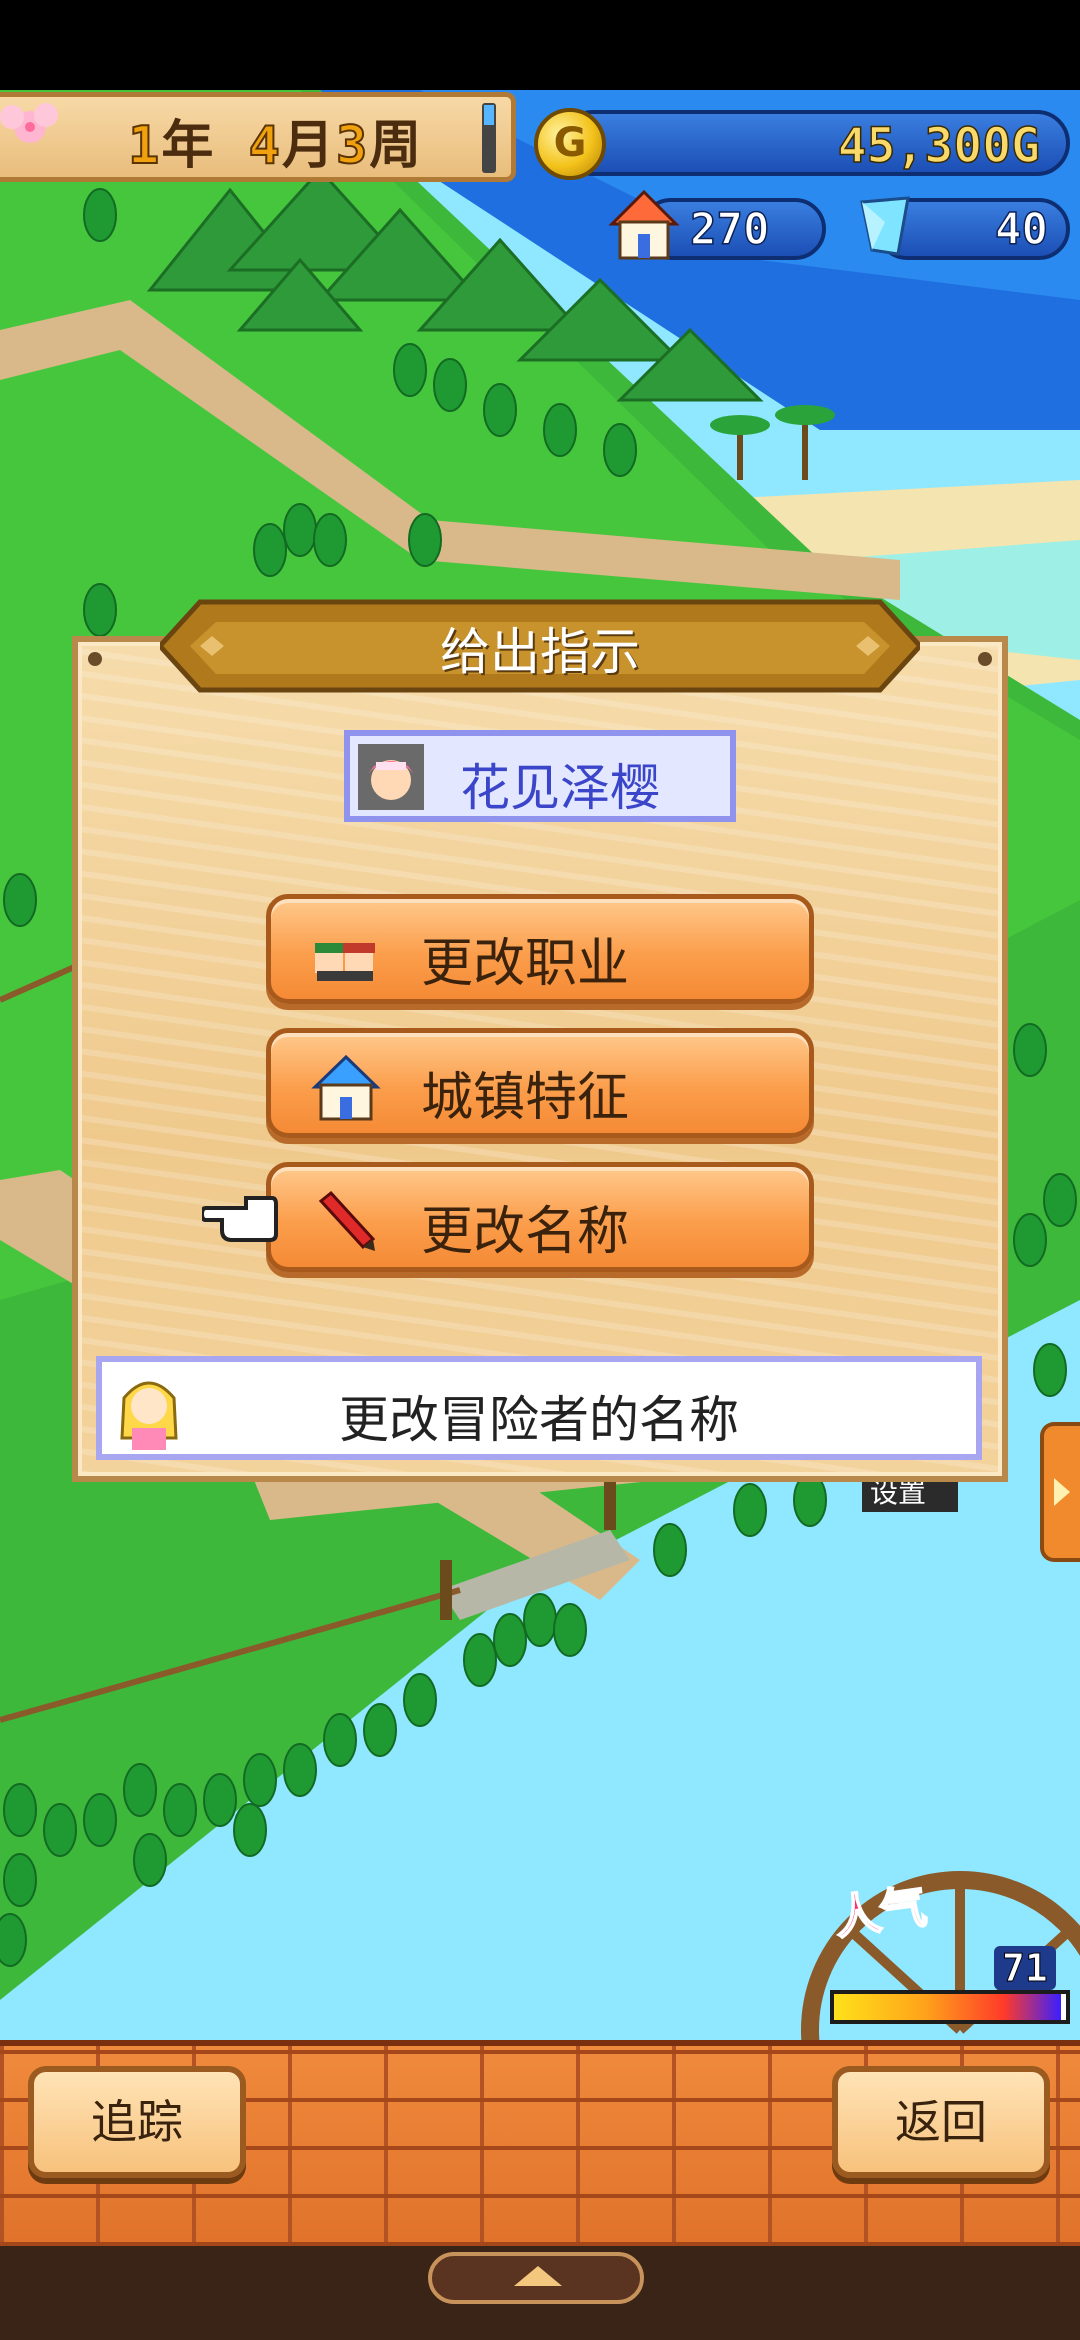 This screenshot has height=2340, width=1080. Describe the element at coordinates (1025, 1968) in the screenshot. I see `popularity-value: 71` at that location.